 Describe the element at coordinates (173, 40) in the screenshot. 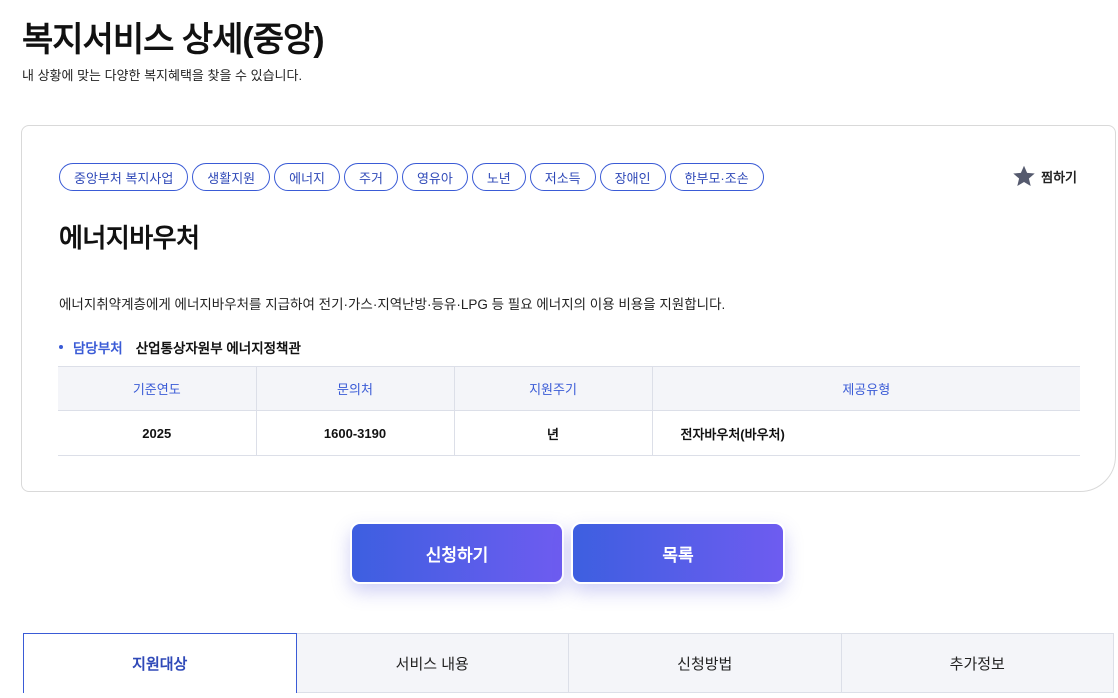

I see `page-title: 복지서비스 상세(중앙)` at that location.